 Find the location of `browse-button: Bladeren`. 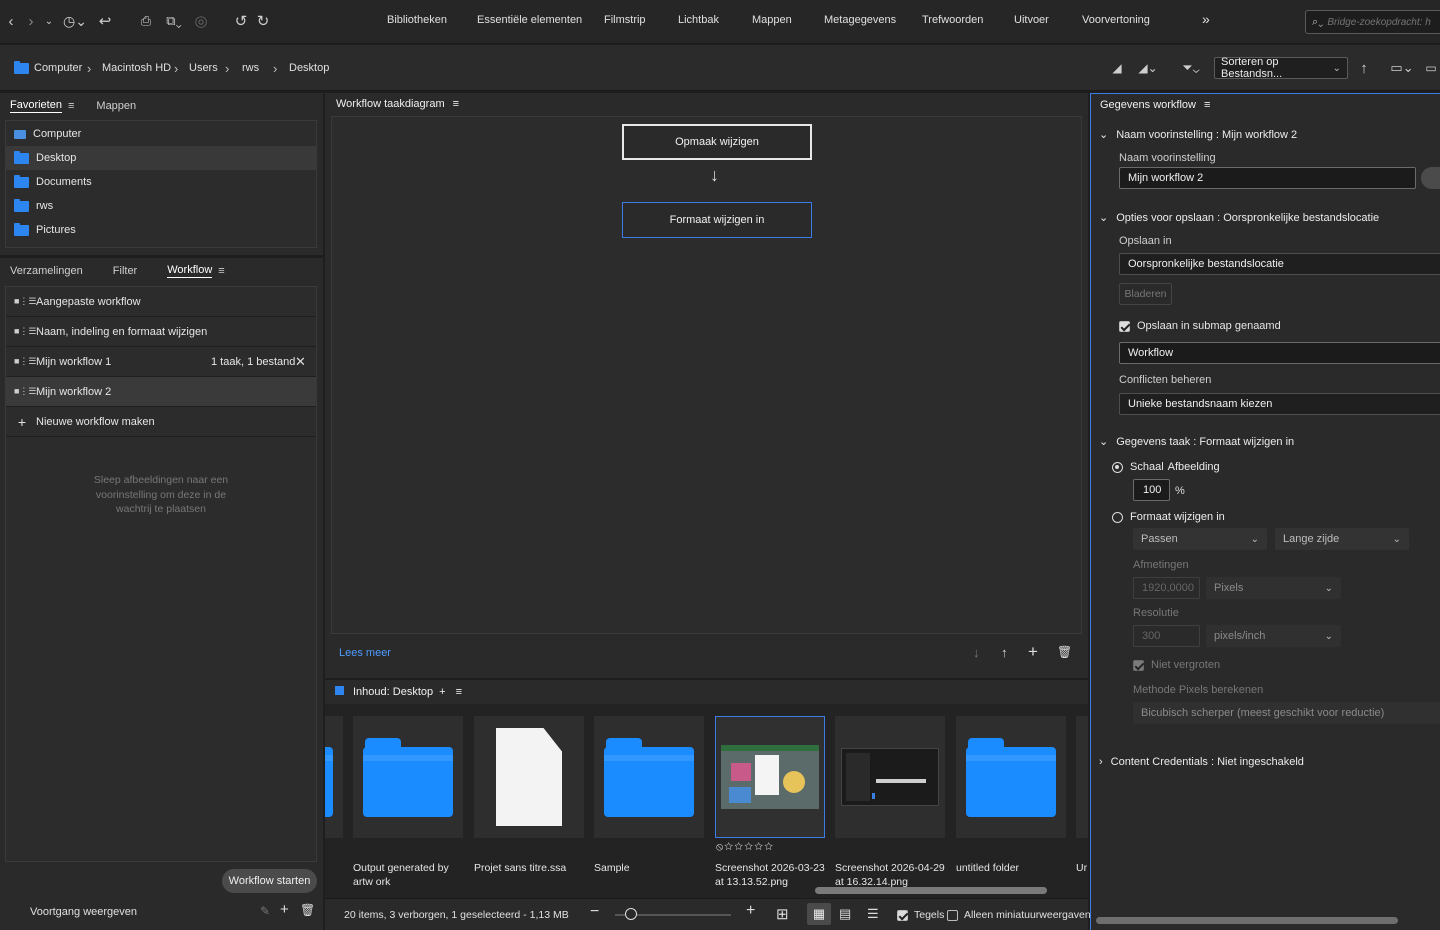

browse-button: Bladeren is located at coordinates (1145, 294).